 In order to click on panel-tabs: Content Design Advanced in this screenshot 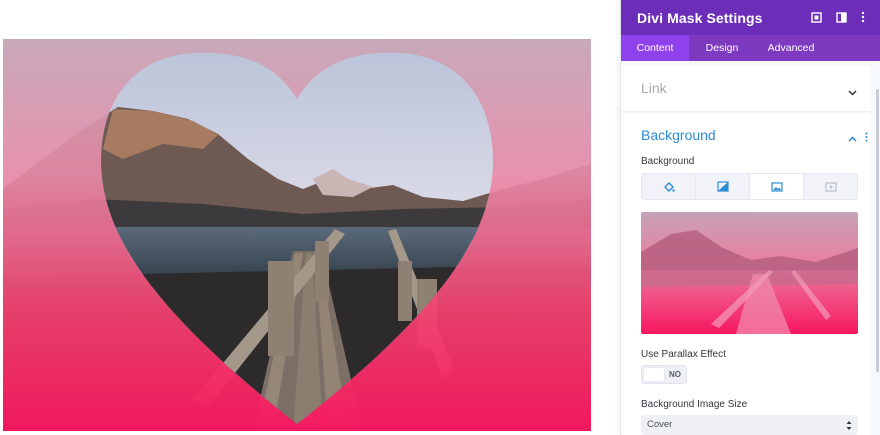, I will do `click(750, 48)`.